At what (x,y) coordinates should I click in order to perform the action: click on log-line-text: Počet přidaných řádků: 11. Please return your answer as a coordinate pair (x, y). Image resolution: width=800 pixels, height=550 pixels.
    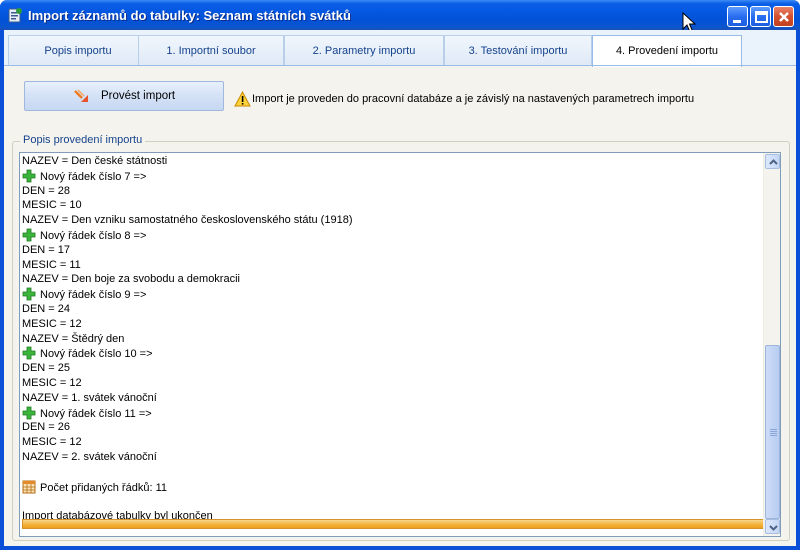
    Looking at the image, I should click on (103, 487).